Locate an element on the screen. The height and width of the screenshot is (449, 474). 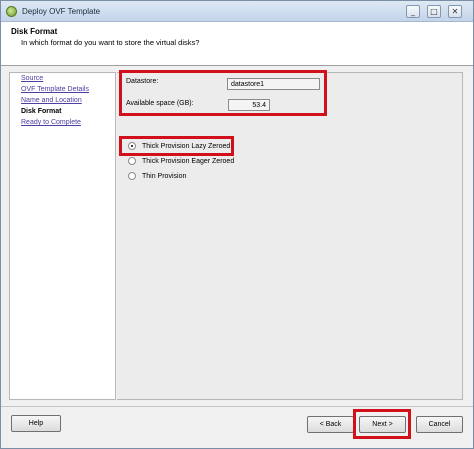
datastore-field: datastore1 is located at coordinates (273, 84).